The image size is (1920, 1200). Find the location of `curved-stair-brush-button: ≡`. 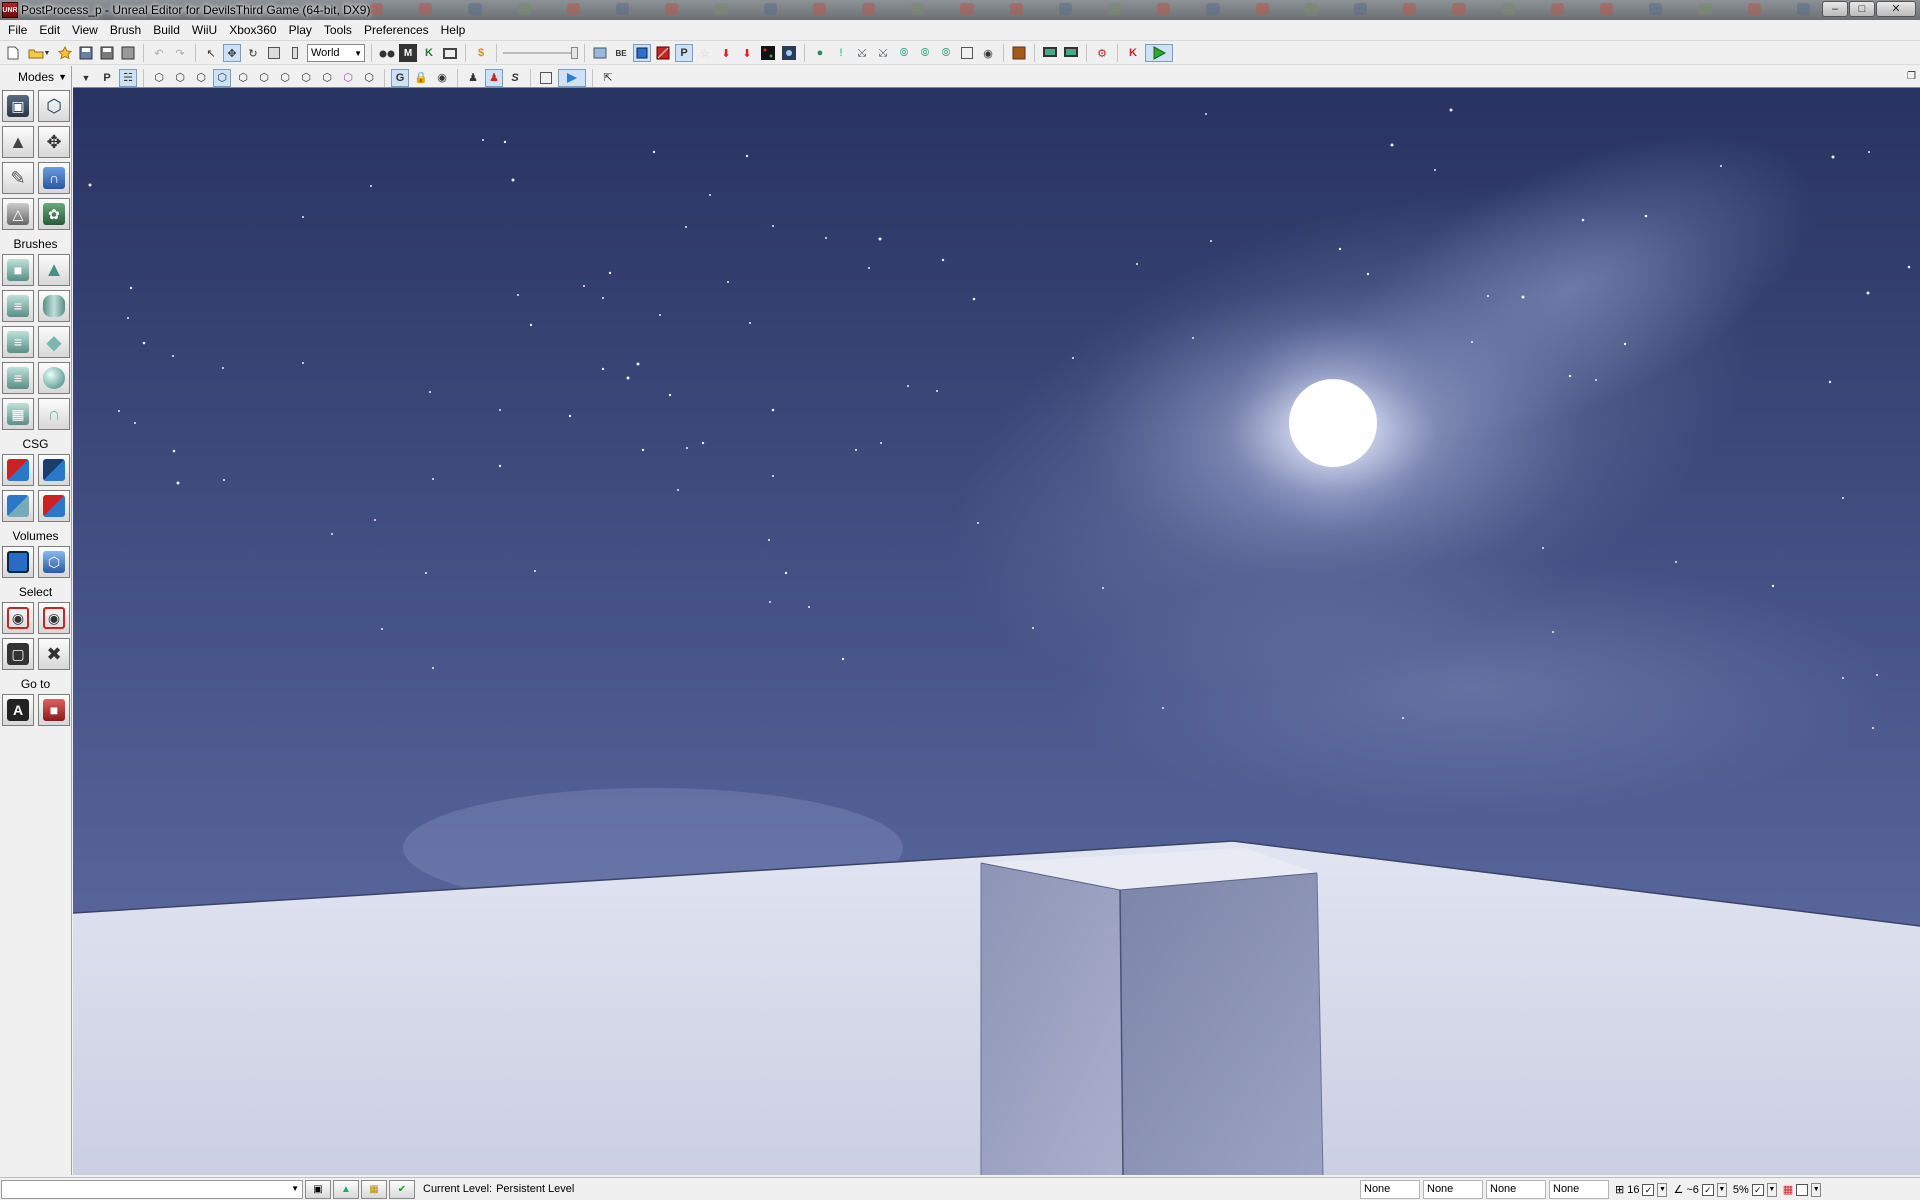

curved-stair-brush-button: ≡ is located at coordinates (18, 306).